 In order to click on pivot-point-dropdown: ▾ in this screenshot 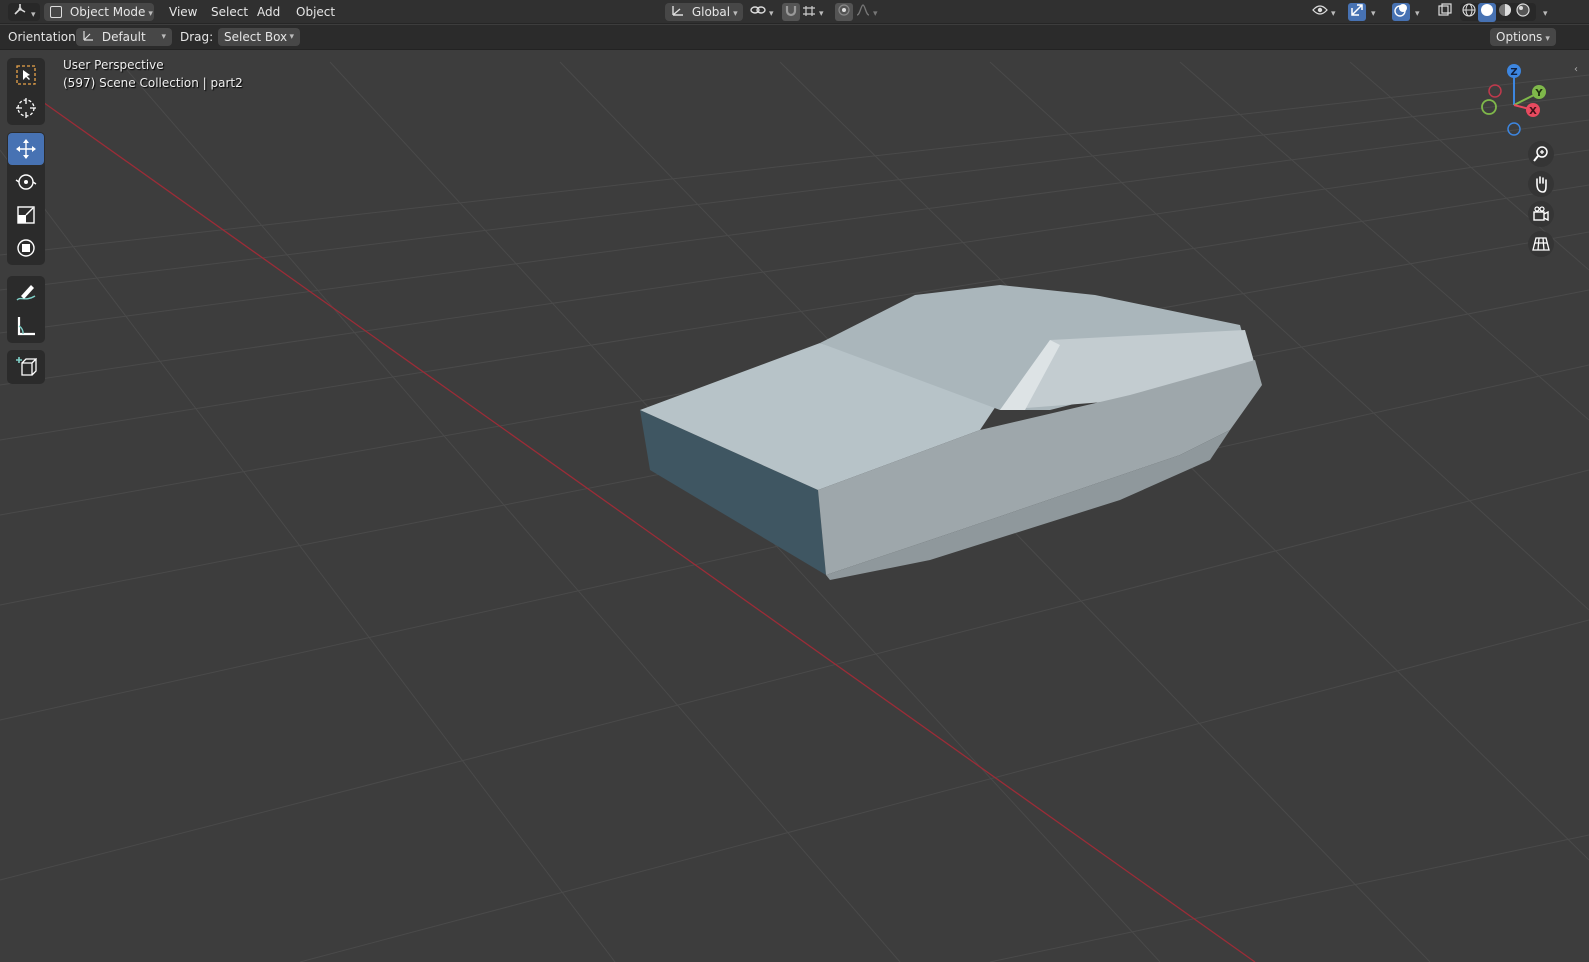, I will do `click(763, 12)`.